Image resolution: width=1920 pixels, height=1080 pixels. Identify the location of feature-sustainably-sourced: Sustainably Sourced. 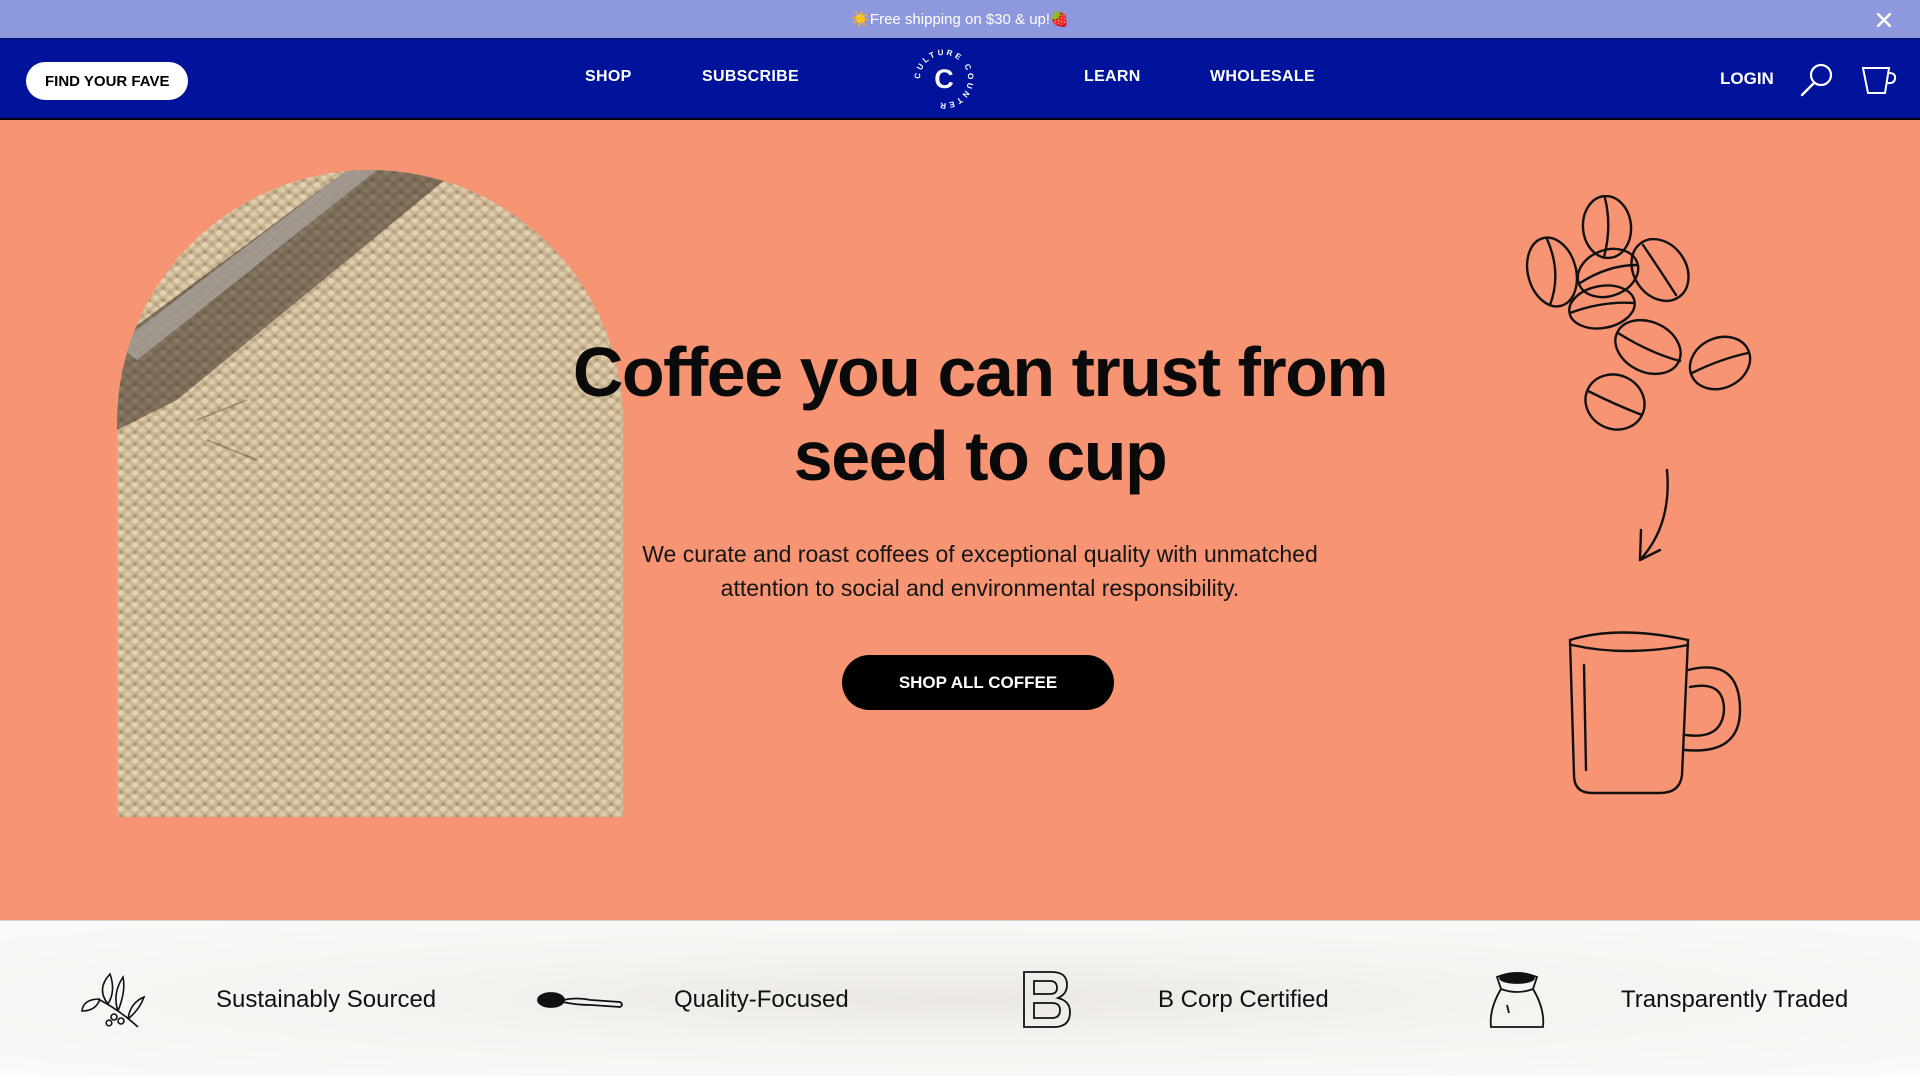
(257, 1000).